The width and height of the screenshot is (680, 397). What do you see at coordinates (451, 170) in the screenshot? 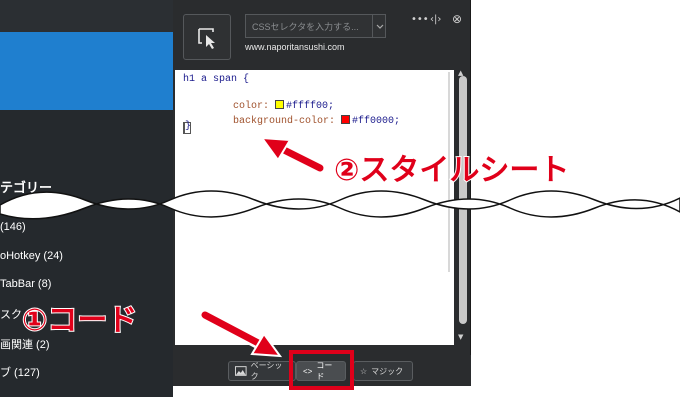
I see `annotation-stylesheet: ②スタイルシート` at bounding box center [451, 170].